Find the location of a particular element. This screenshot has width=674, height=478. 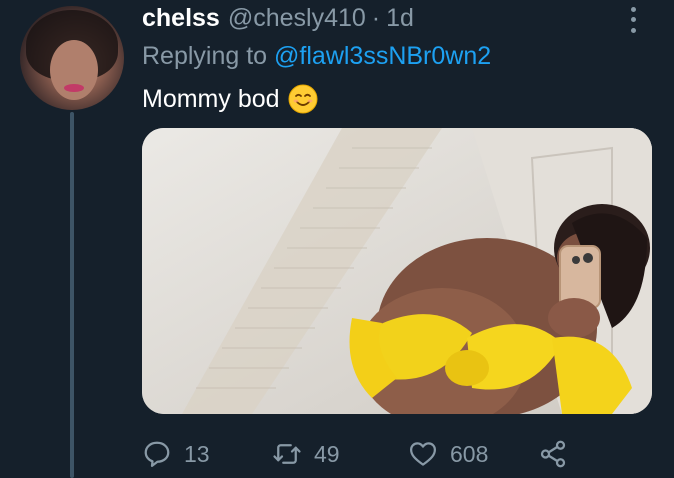

display-name: chelss is located at coordinates (181, 18).